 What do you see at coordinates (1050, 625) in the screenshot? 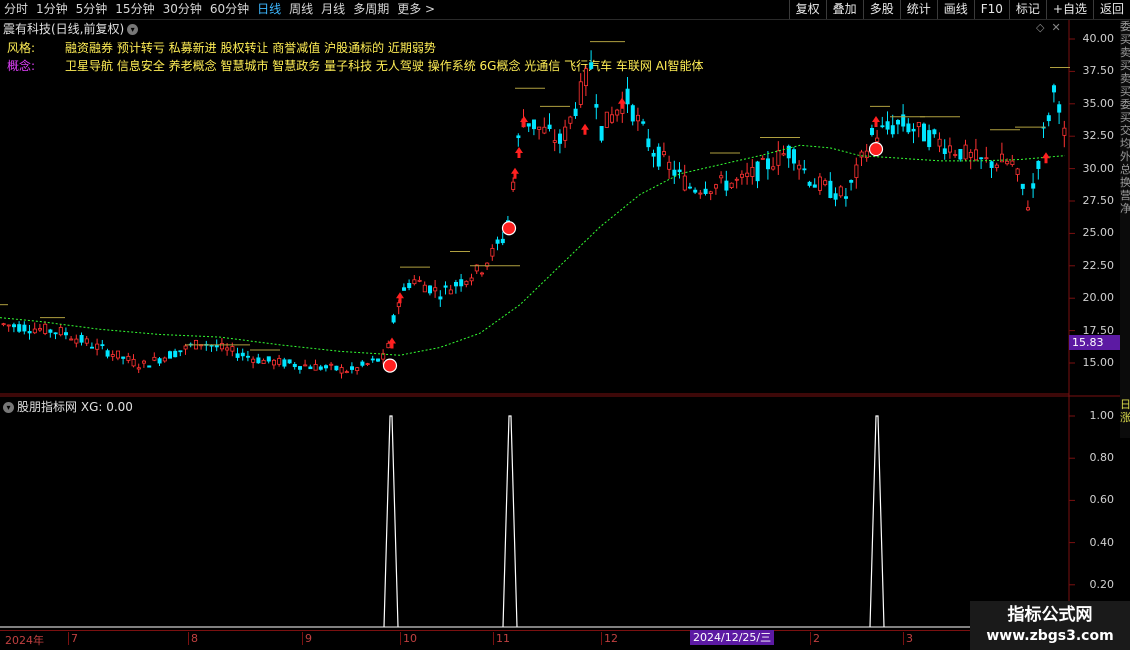
I see `watermark: 指标公式网 www.zbgs3.com` at bounding box center [1050, 625].